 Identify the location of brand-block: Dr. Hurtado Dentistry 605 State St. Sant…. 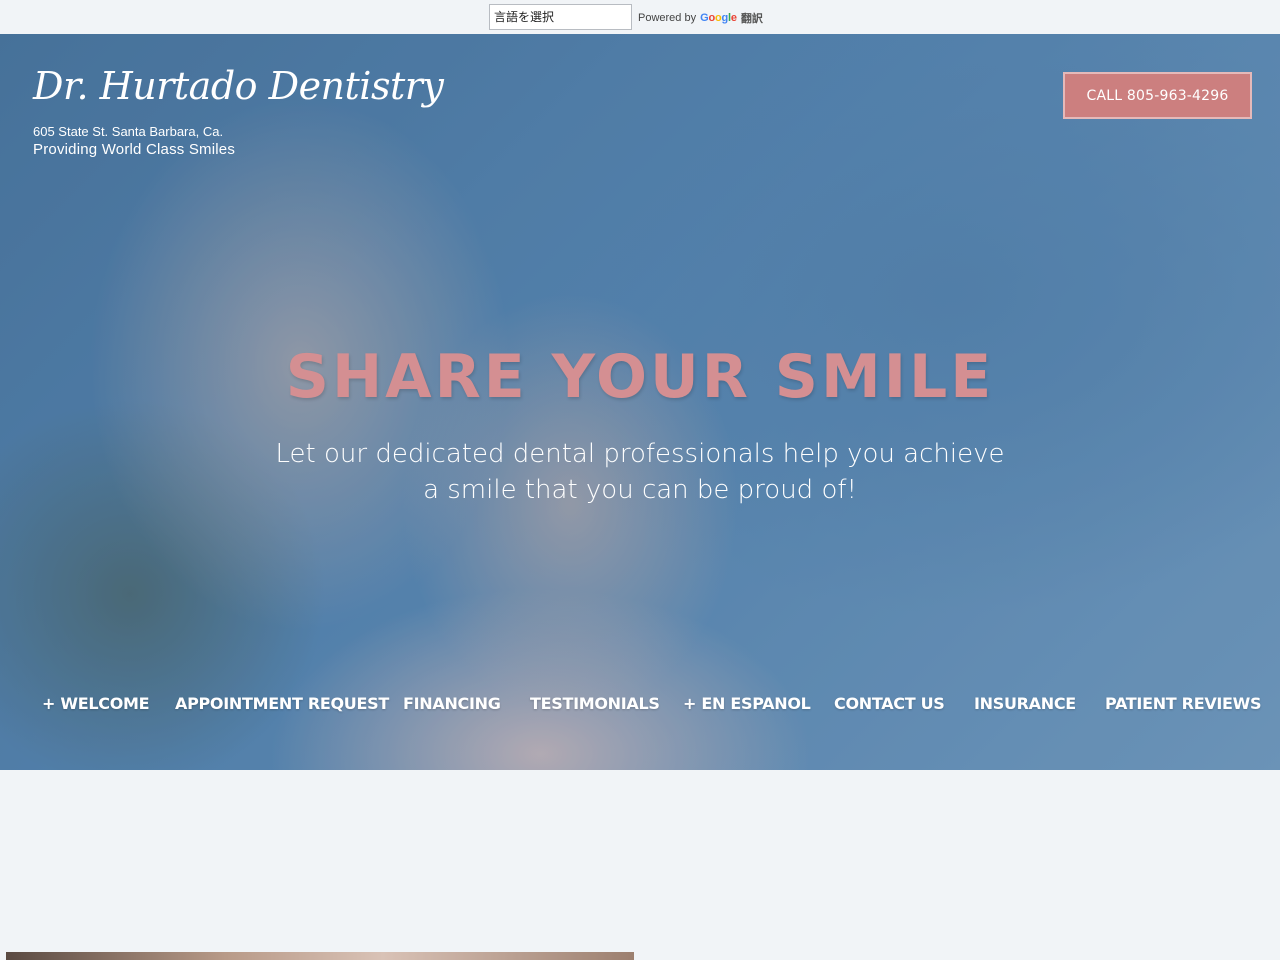
(238, 111).